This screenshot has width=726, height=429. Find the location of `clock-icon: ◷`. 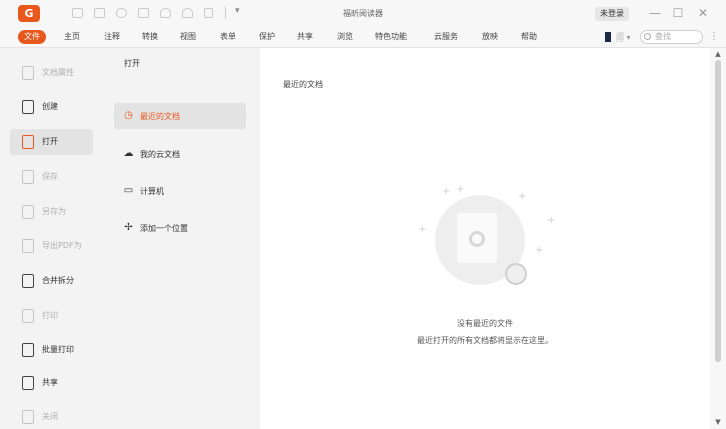

clock-icon: ◷ is located at coordinates (128, 115).